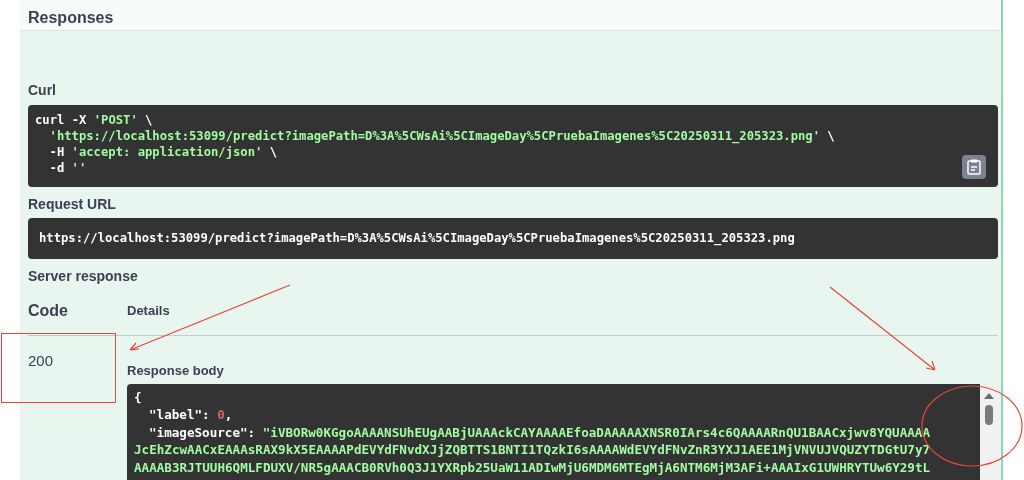 The height and width of the screenshot is (480, 1024). What do you see at coordinates (94, 120) in the screenshot?
I see `code-line: curl -X 'POST' \` at bounding box center [94, 120].